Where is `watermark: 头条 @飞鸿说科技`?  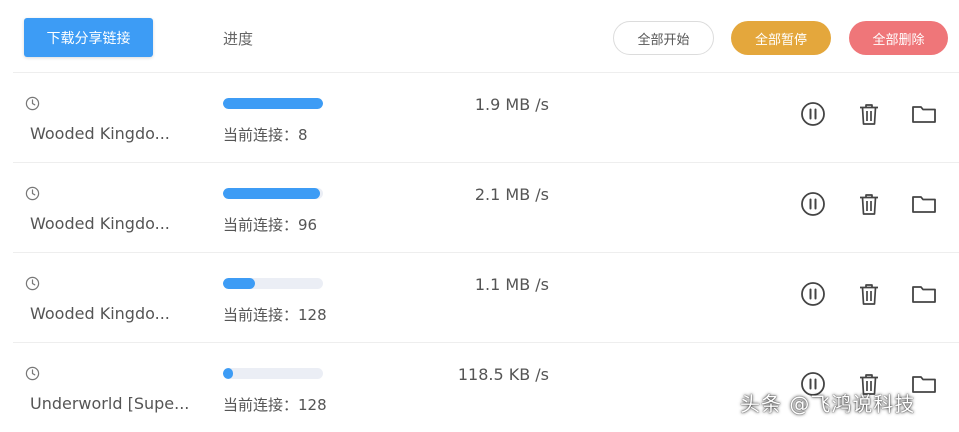 watermark: 头条 @飞鸿说科技 is located at coordinates (828, 404).